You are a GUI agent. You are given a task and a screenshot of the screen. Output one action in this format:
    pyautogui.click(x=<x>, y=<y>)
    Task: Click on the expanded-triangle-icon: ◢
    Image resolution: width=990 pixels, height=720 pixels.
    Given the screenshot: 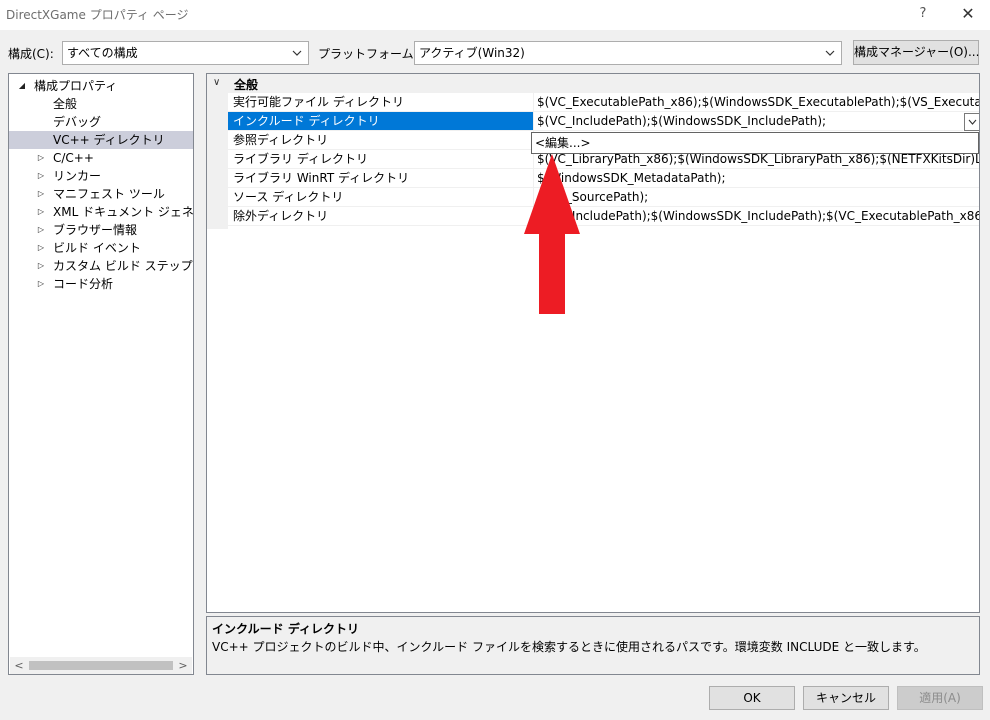 What is the action you would take?
    pyautogui.click(x=22, y=86)
    